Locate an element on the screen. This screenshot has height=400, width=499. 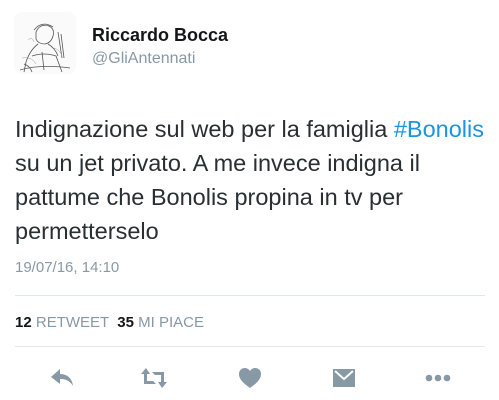
hashtag-link: #Bonolis is located at coordinates (439, 129).